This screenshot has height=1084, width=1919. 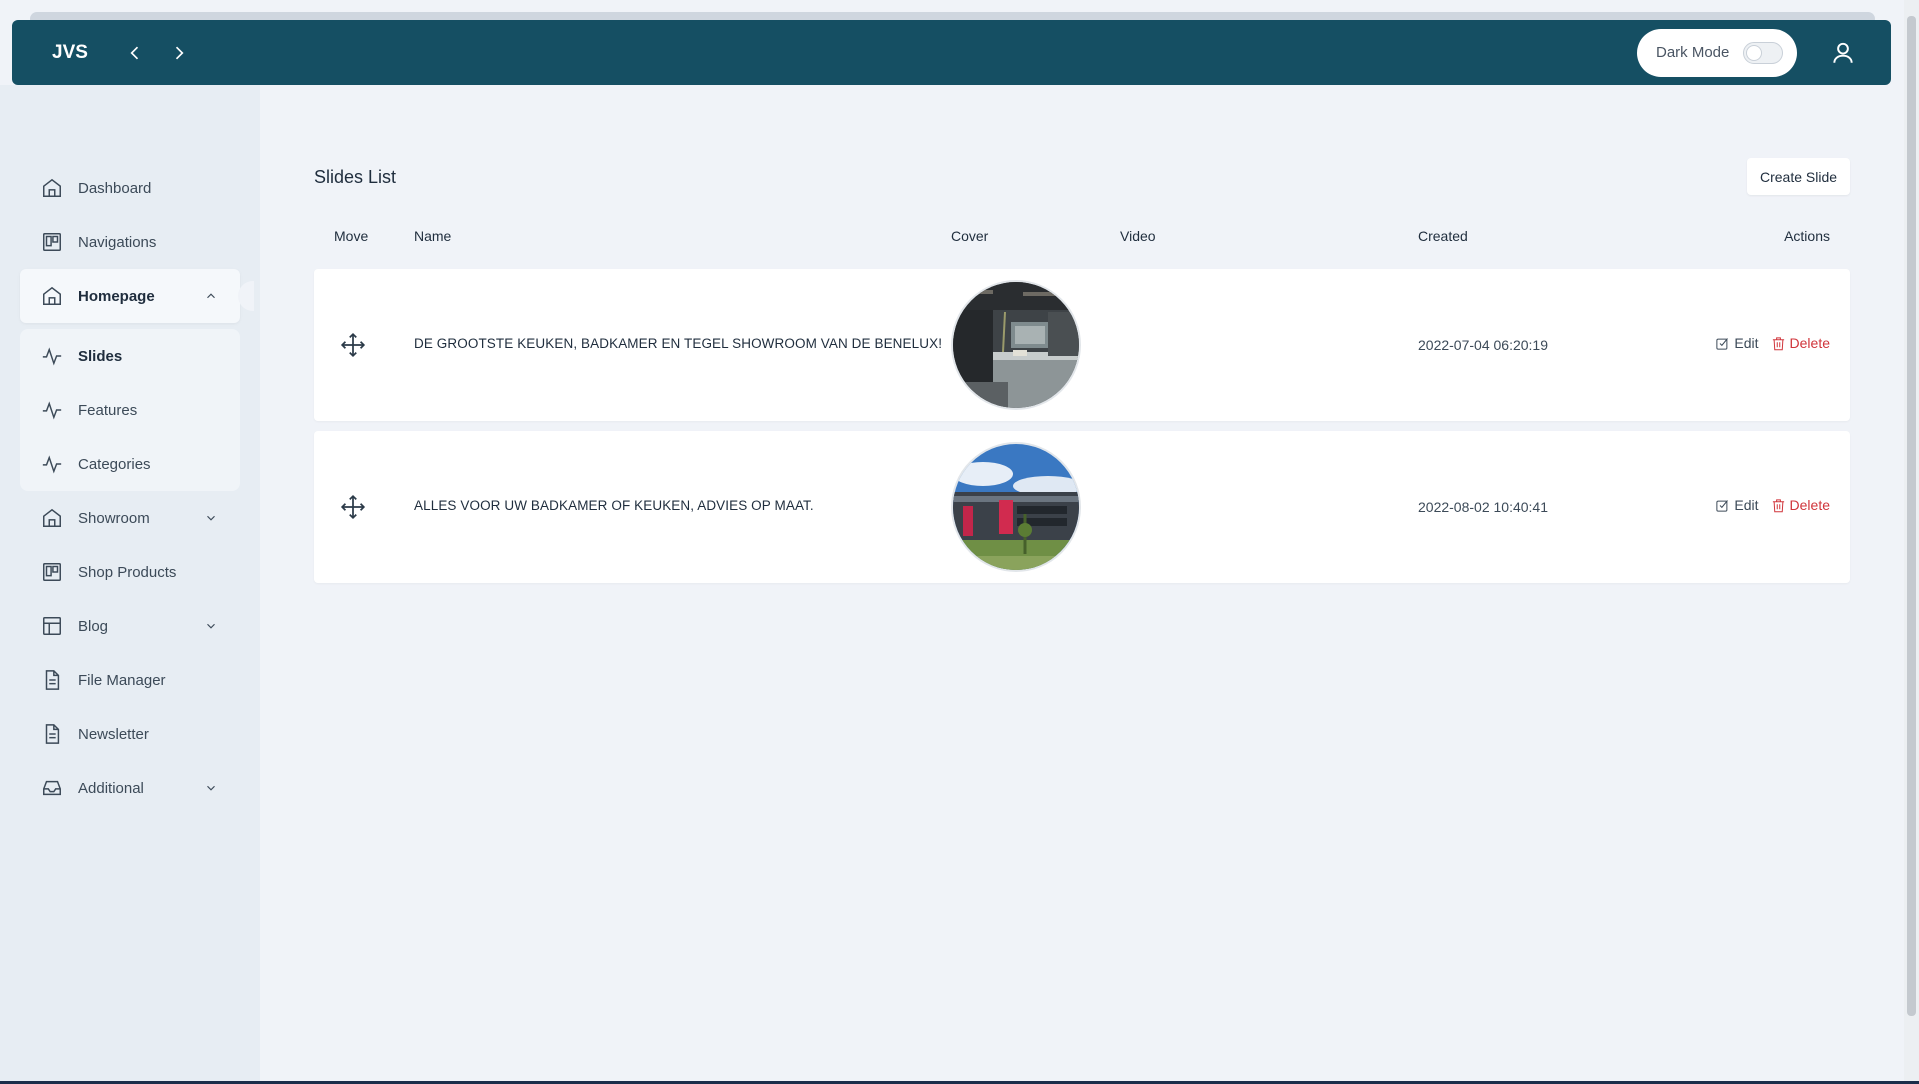 I want to click on sidebar-item-categories: Categories, so click(x=130, y=464).